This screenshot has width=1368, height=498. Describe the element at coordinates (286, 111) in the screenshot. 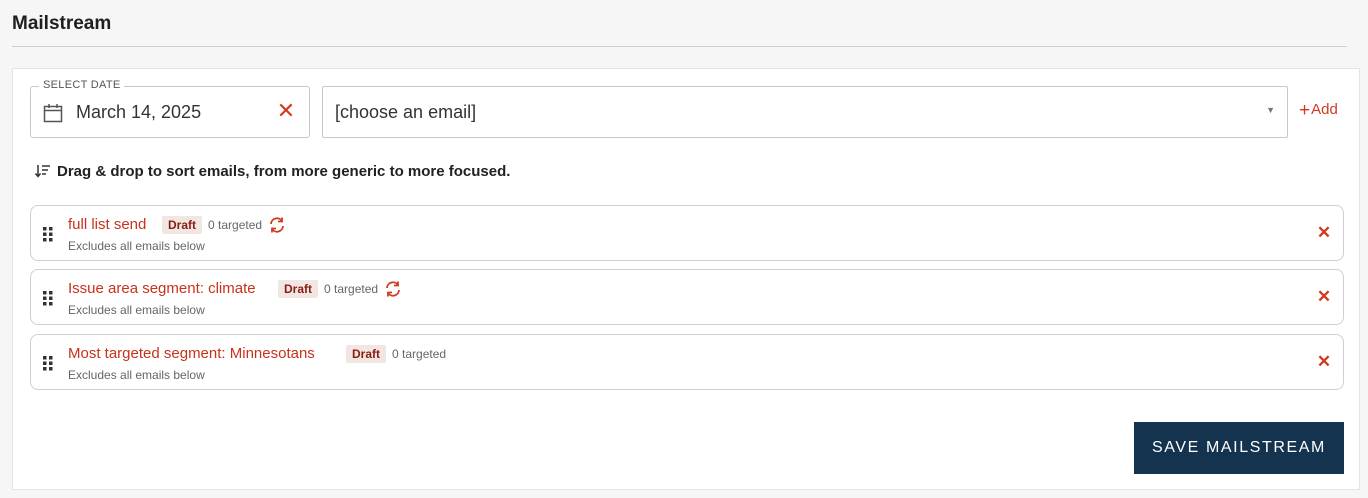

I see `clear-date-icon: ✕` at that location.